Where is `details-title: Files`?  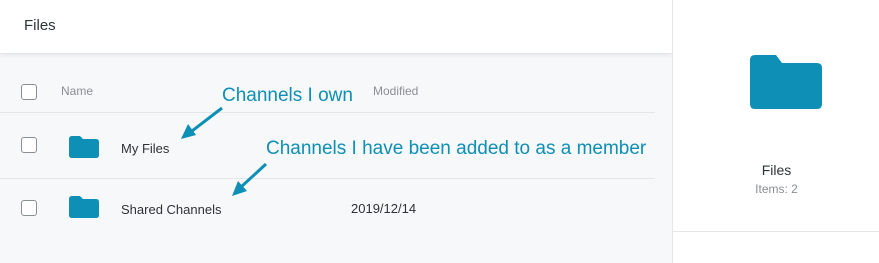
details-title: Files is located at coordinates (776, 170).